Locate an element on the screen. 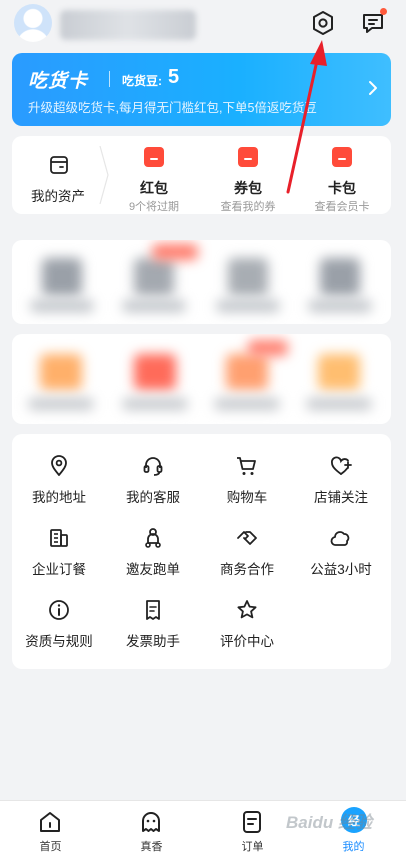 Image resolution: width=406 pixels, height=855 pixels. foodie-card-description: 升级超级吃货卡,每月得无门槛红包,下单5倍返吃货豆 is located at coordinates (172, 108).